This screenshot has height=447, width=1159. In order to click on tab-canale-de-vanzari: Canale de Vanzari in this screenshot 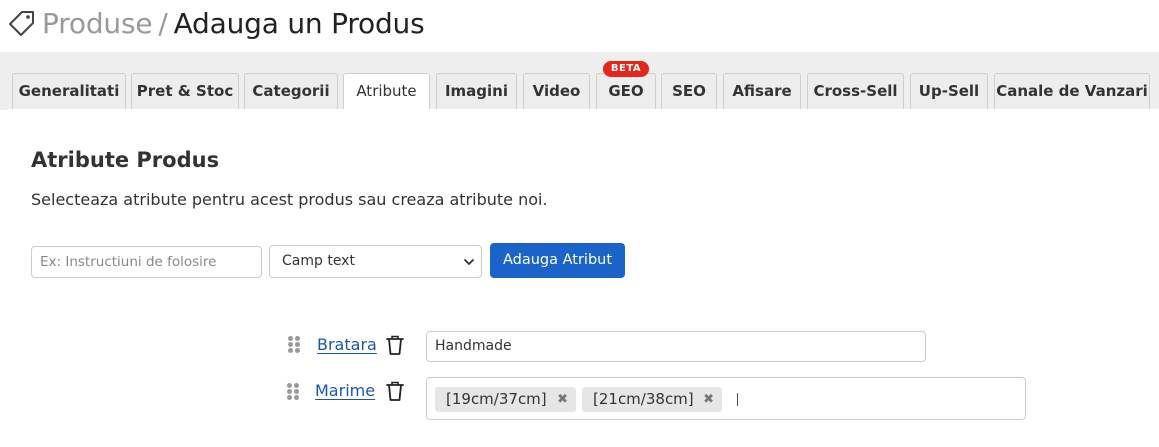, I will do `click(1072, 91)`.